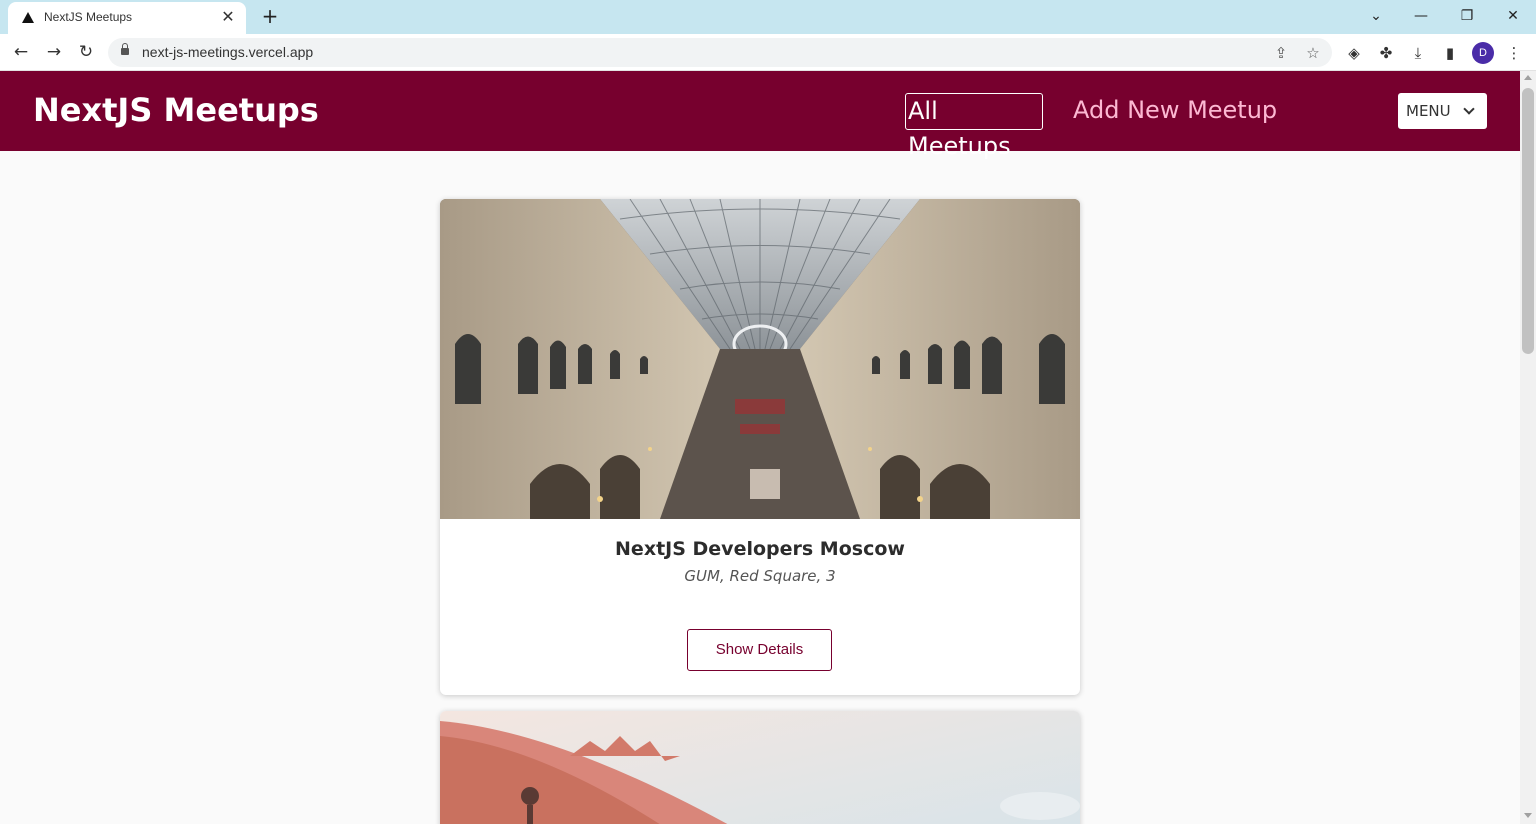 This screenshot has height=824, width=1536. I want to click on close-icon: ✕, so click(228, 17).